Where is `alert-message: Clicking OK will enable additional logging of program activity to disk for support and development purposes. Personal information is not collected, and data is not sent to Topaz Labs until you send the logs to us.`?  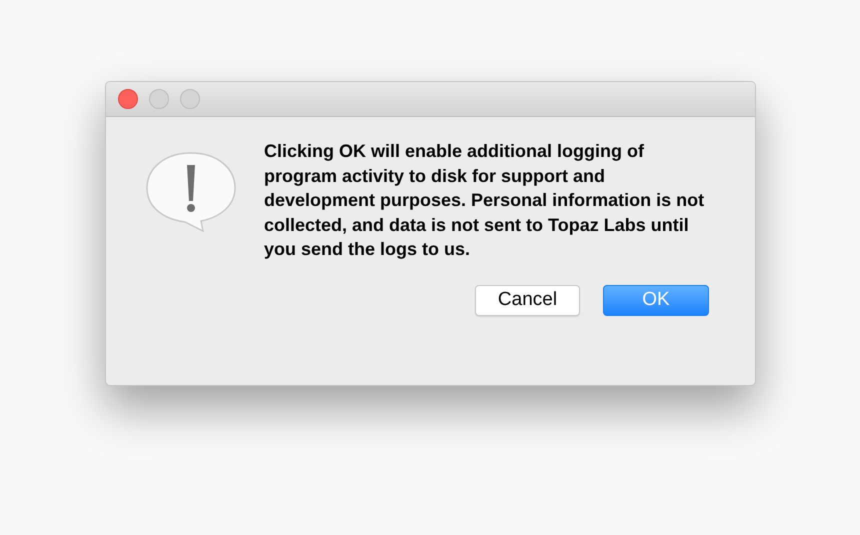 alert-message: Clicking OK will enable additional logging of program activity to disk for support and development purposes. Personal information is not collected, and data is not sent to Topaz Labs until you send the logs to us. is located at coordinates (485, 200).